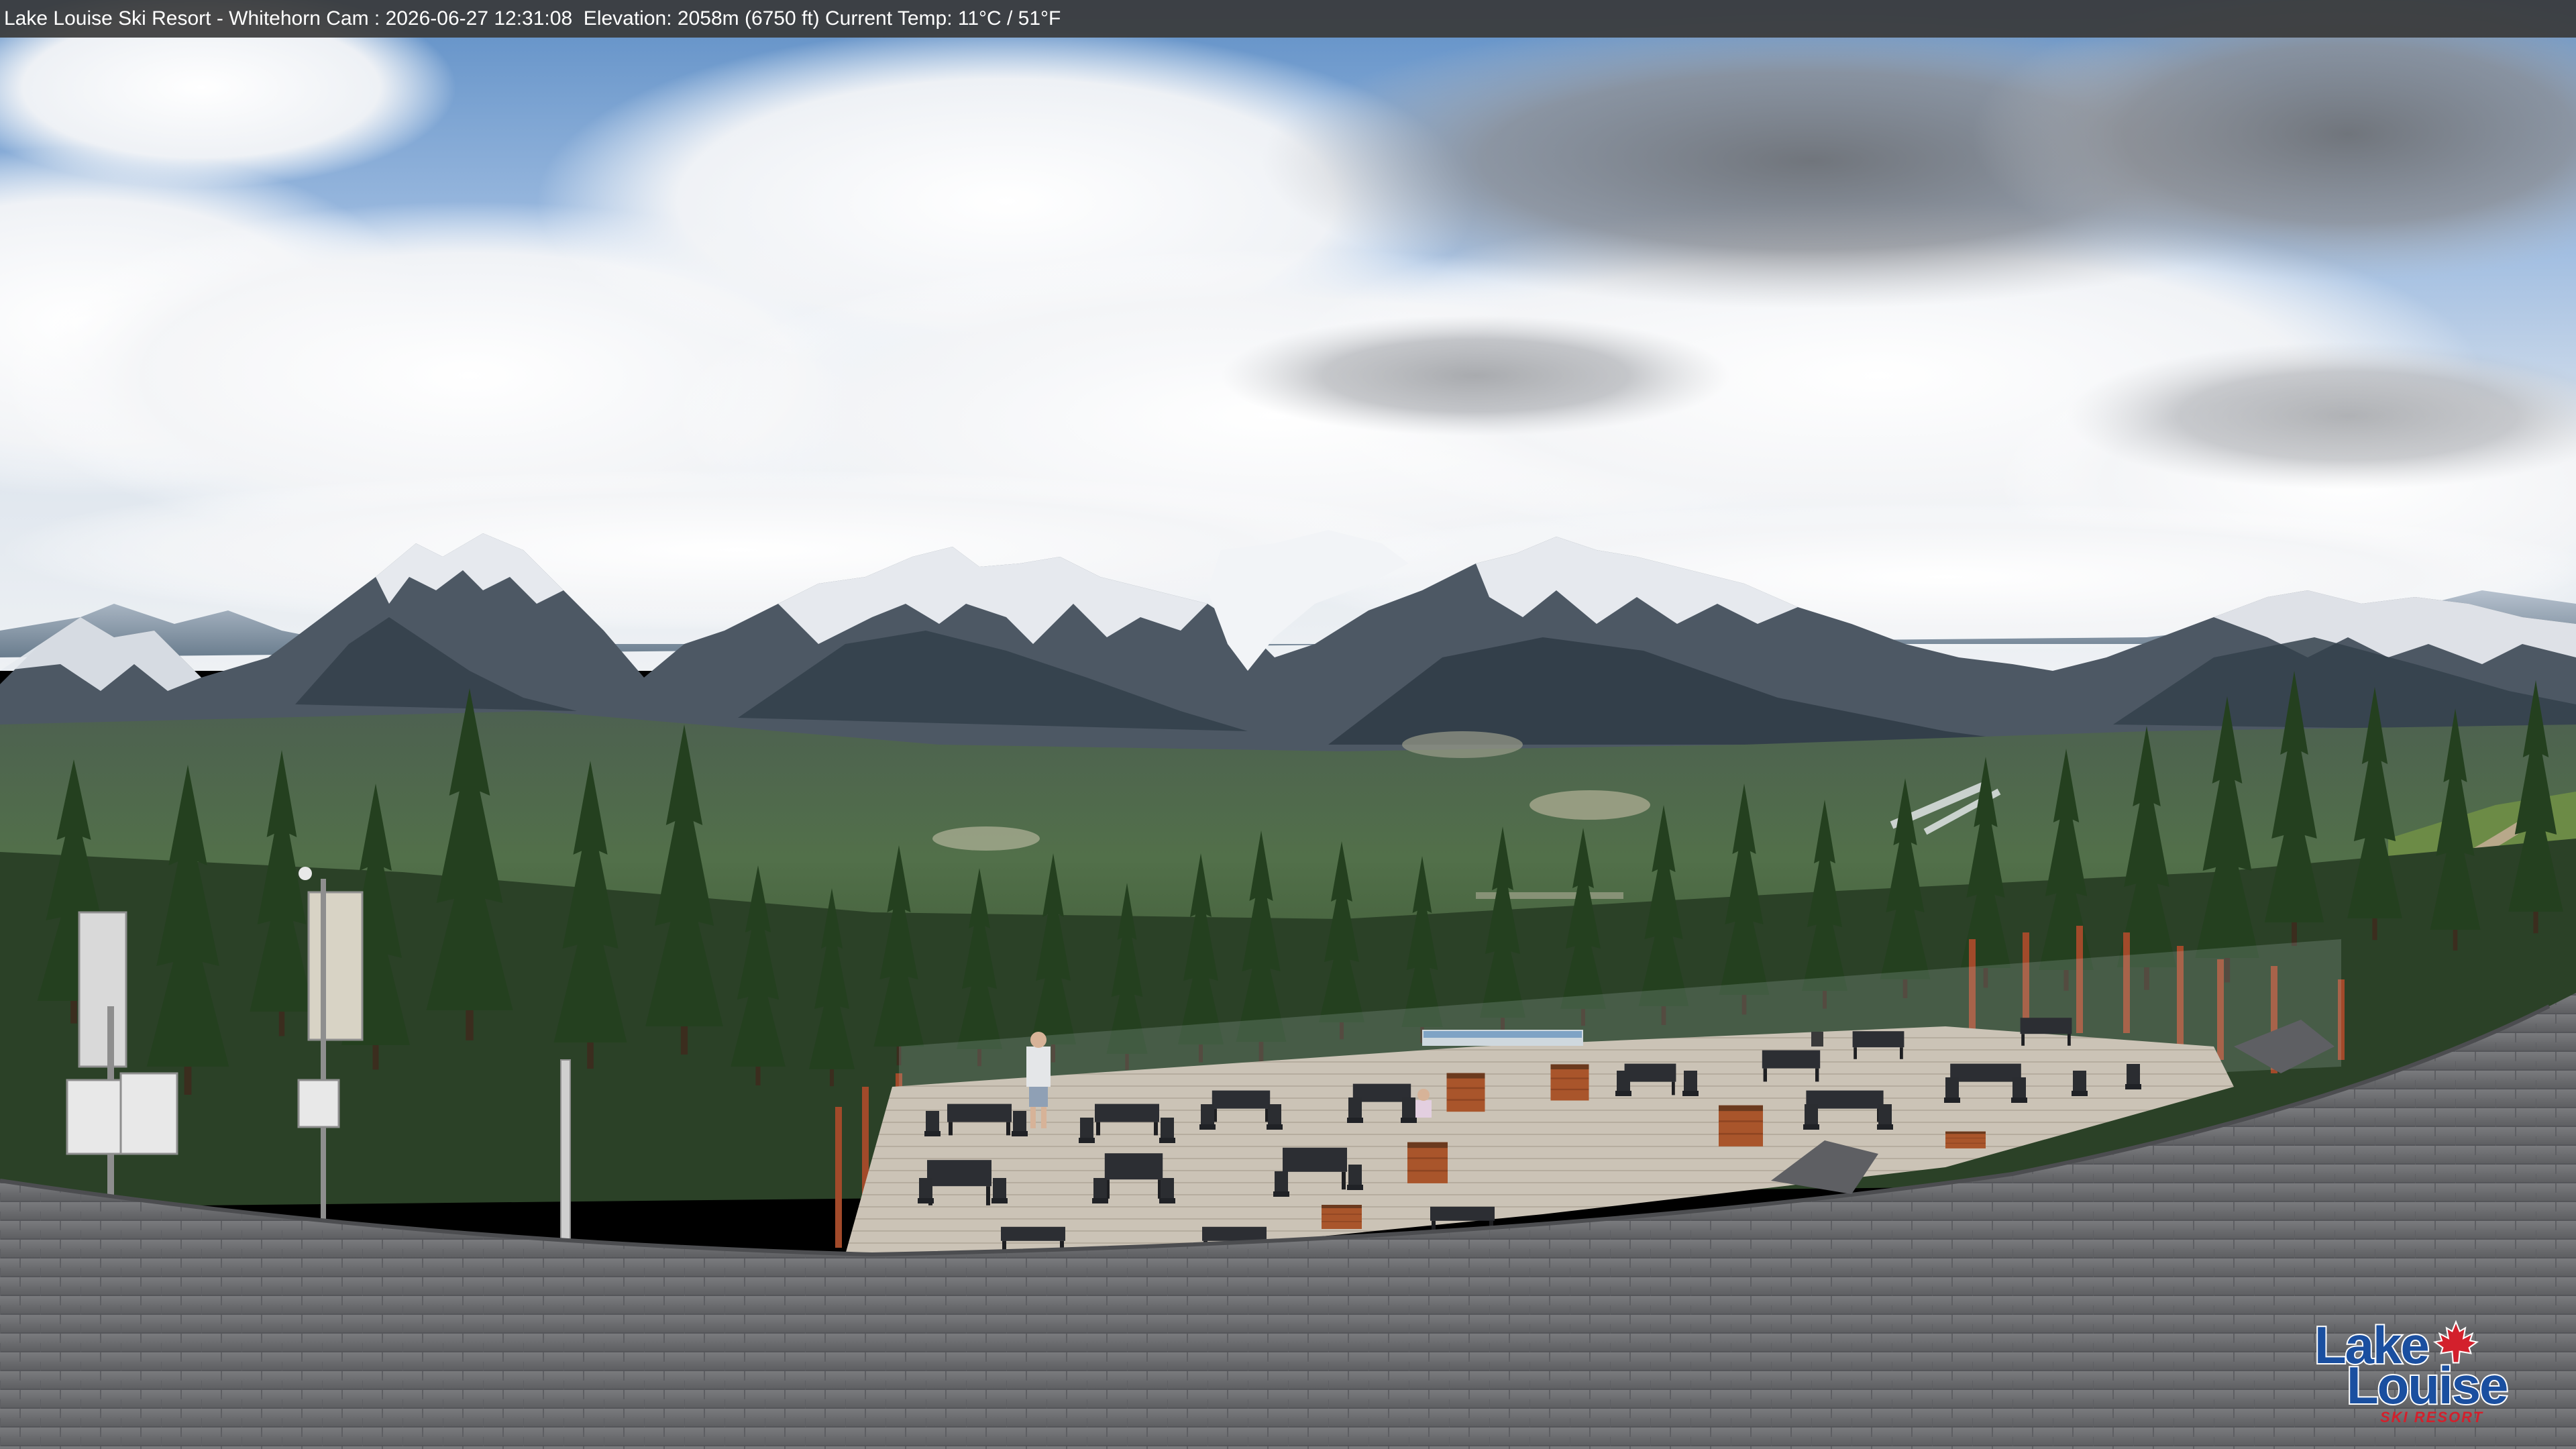 The width and height of the screenshot is (2576, 1449). I want to click on logo-subtitle: SKI RESORT, so click(2432, 1417).